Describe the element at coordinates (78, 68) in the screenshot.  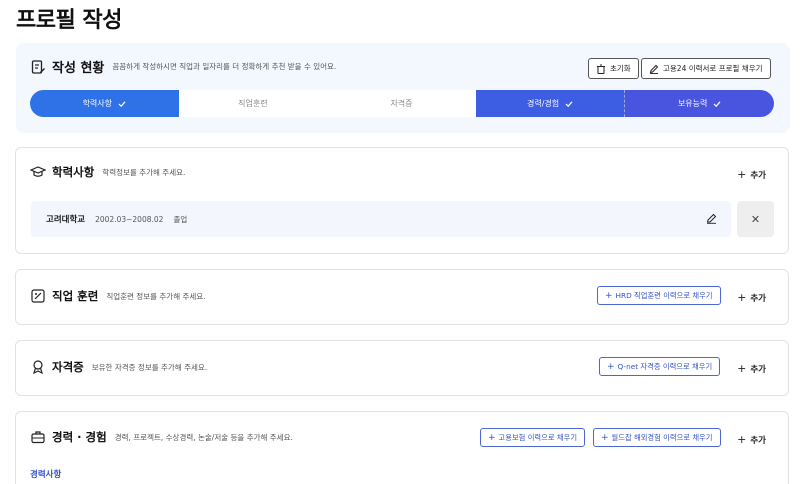
I see `status-title: 작성 현황` at that location.